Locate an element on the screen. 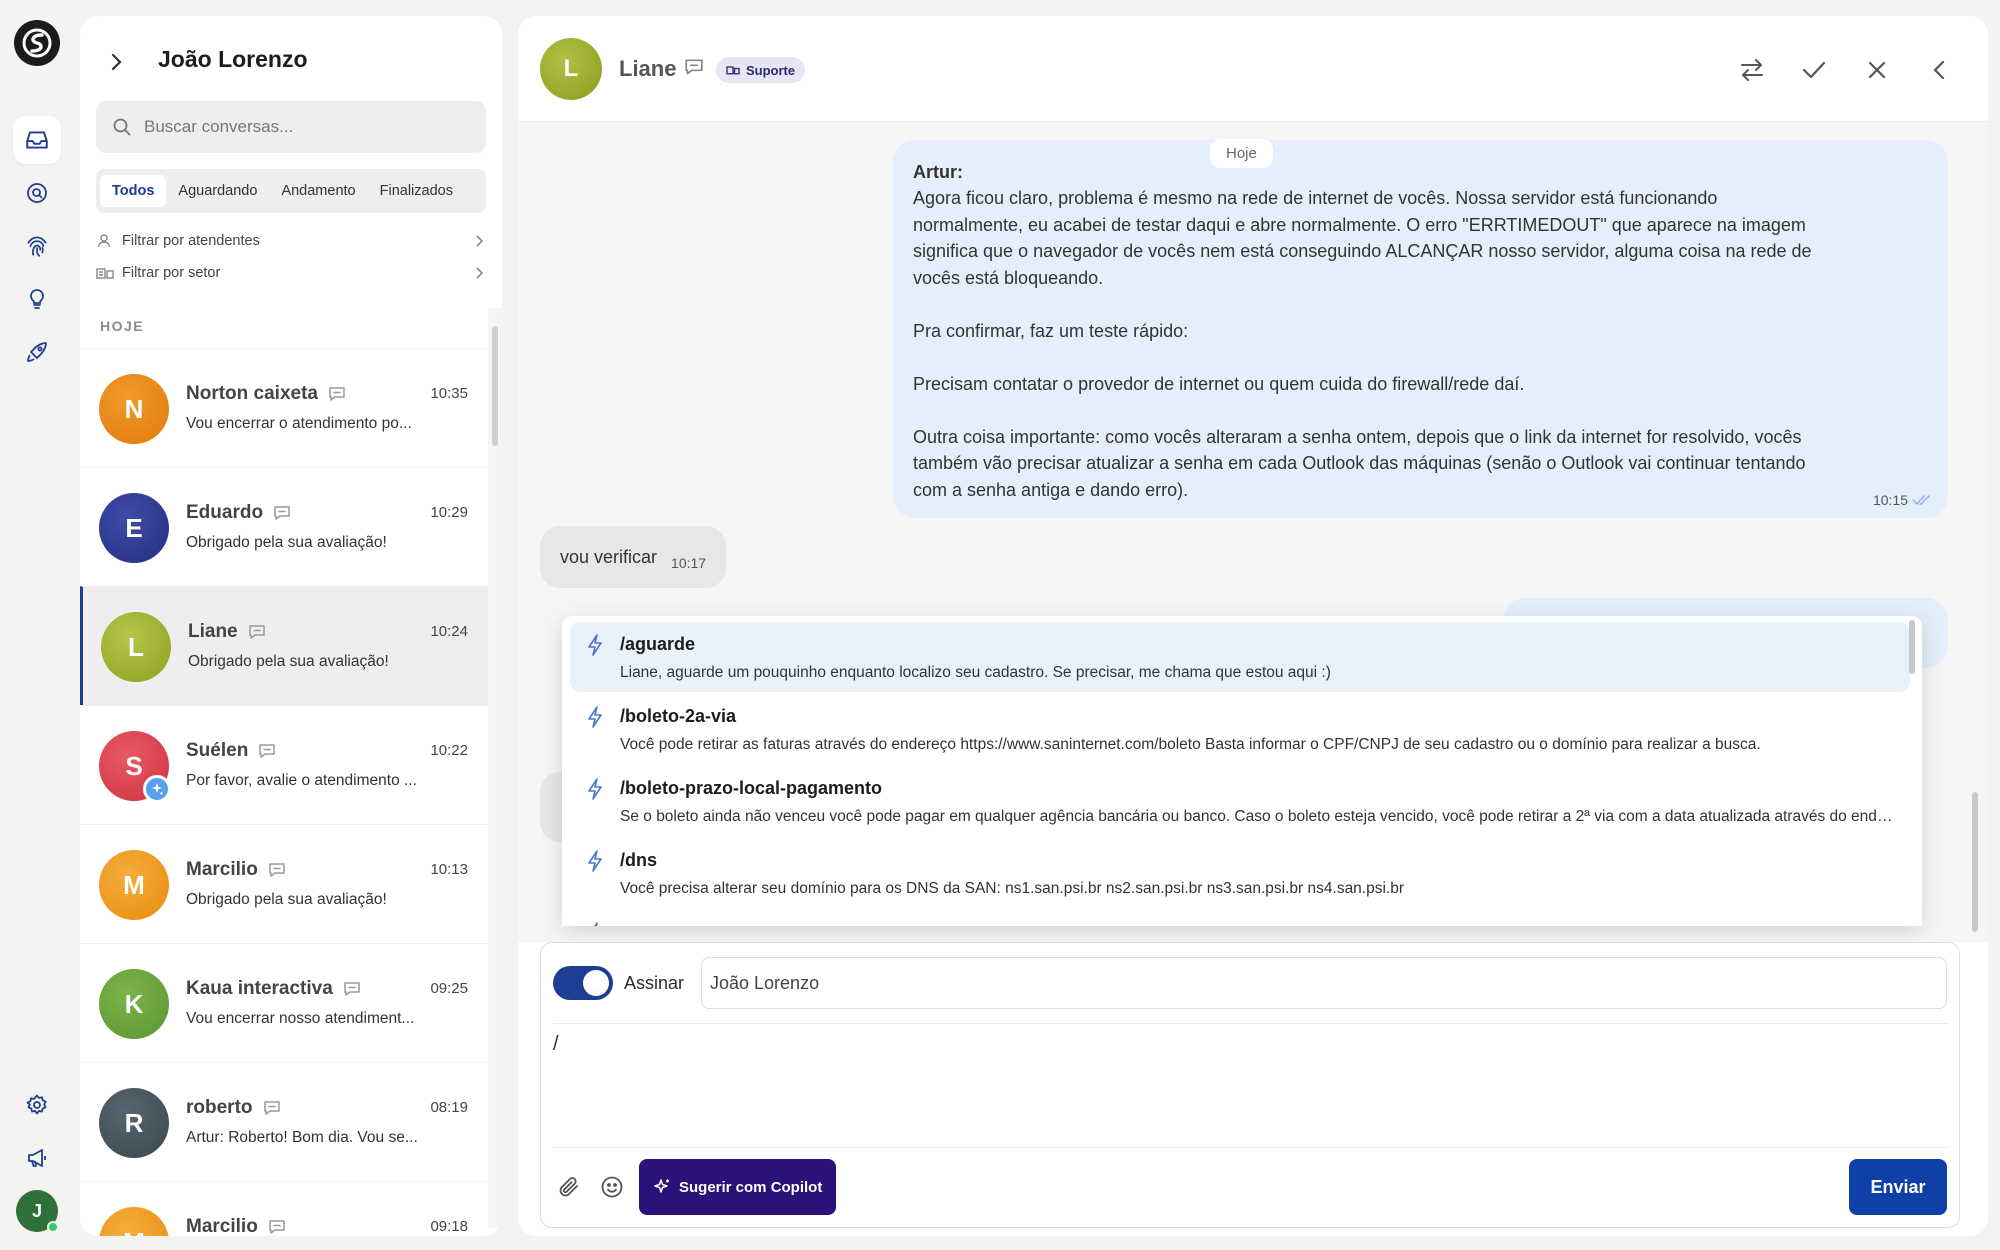 The width and height of the screenshot is (2000, 1250). attach-button is located at coordinates (569, 1187).